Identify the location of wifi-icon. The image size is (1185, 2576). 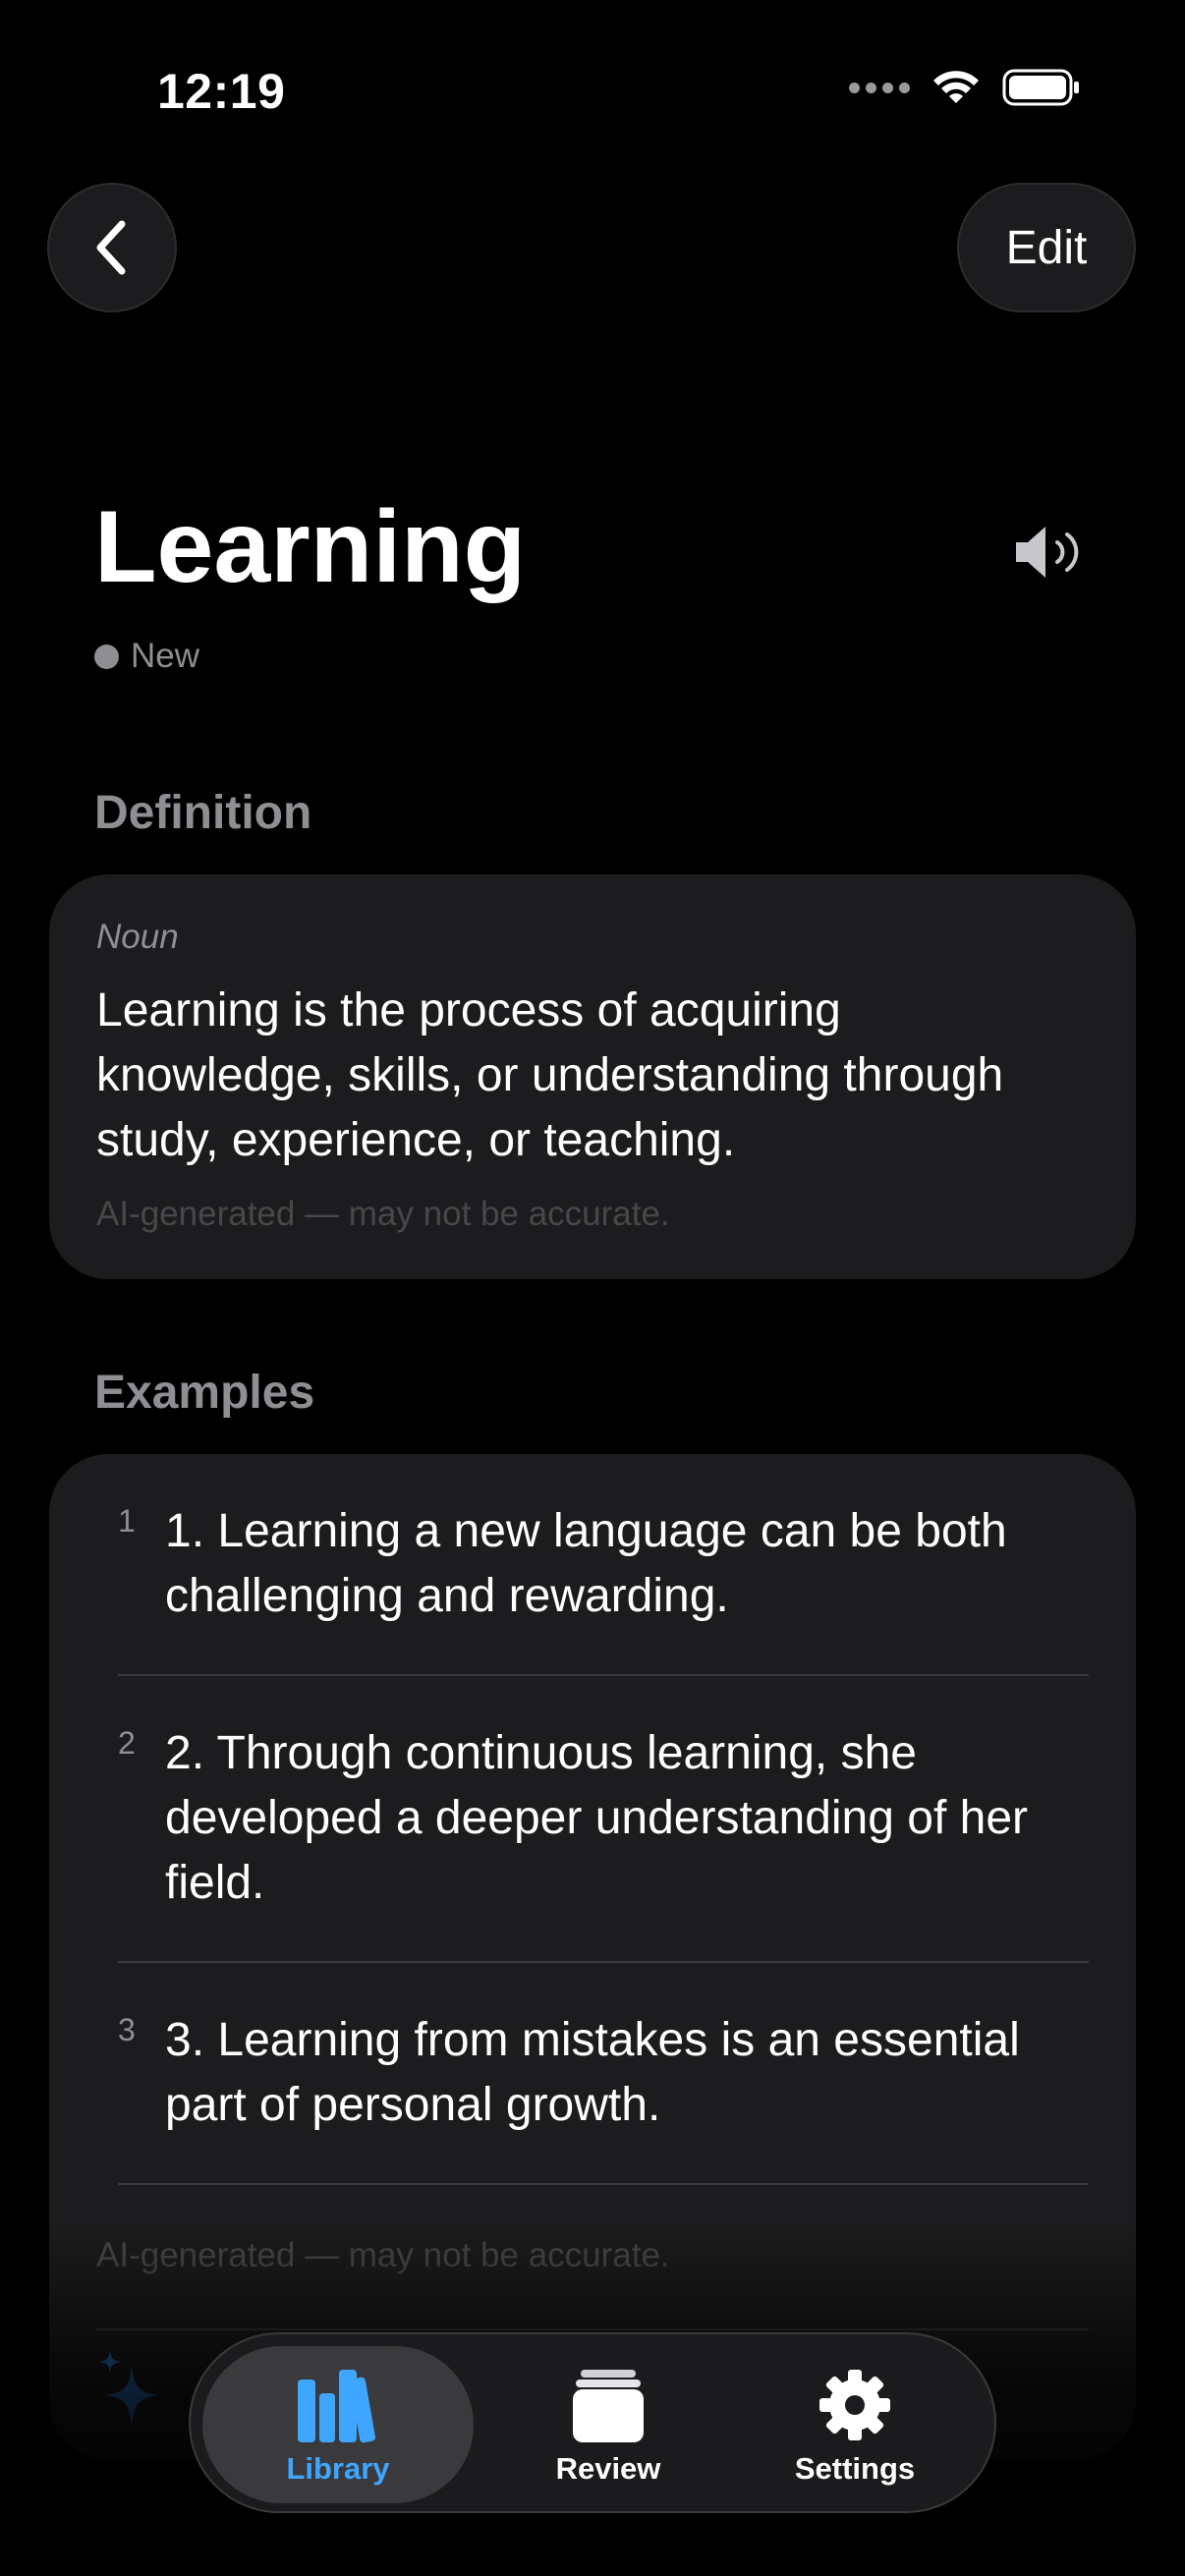
(956, 87).